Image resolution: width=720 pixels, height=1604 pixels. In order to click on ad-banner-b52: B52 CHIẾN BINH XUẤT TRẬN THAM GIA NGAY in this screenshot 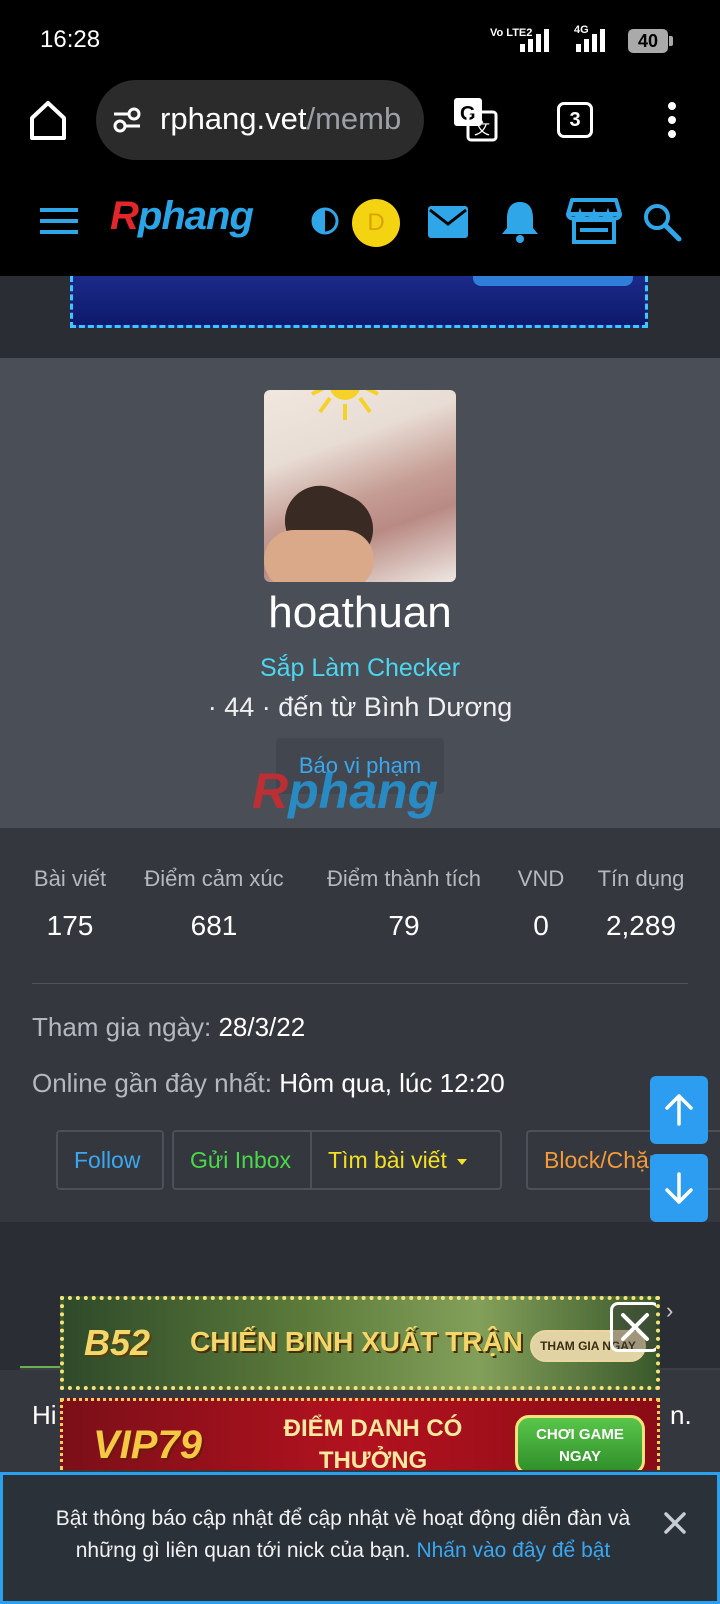, I will do `click(360, 1343)`.